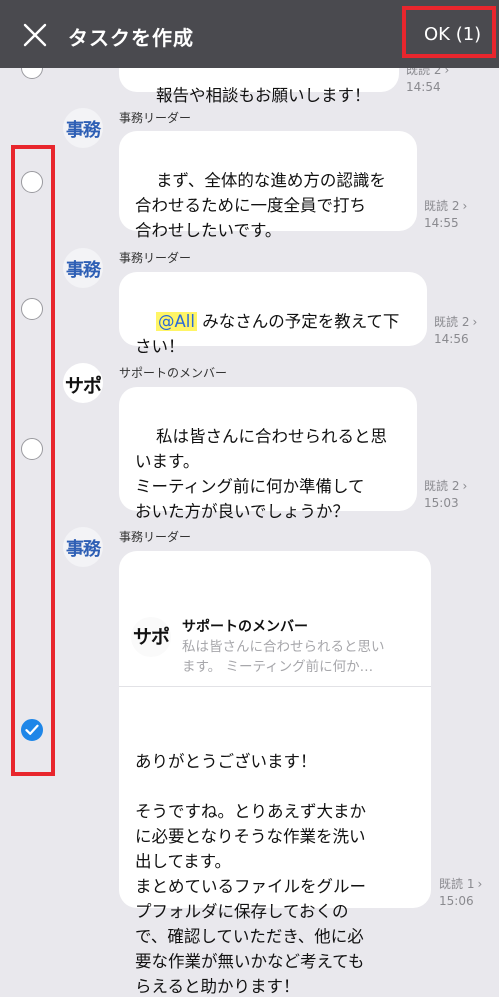  Describe the element at coordinates (83, 386) in the screenshot. I see `avatar-label: サポ` at that location.